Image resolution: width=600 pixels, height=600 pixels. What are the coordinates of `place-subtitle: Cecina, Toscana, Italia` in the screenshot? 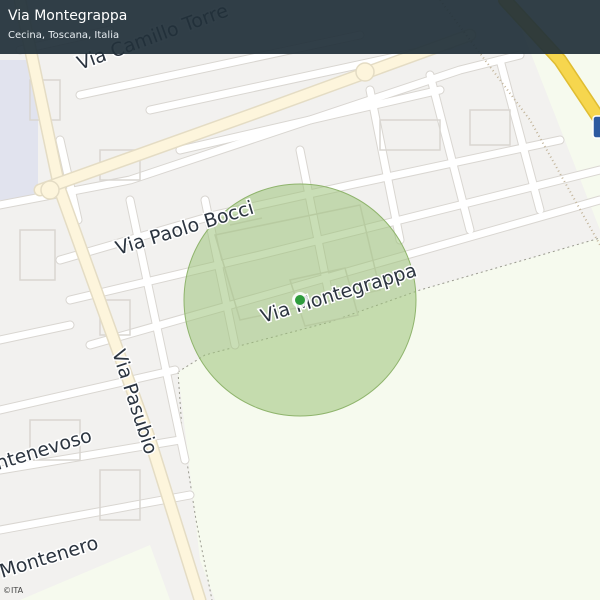 It's located at (64, 35).